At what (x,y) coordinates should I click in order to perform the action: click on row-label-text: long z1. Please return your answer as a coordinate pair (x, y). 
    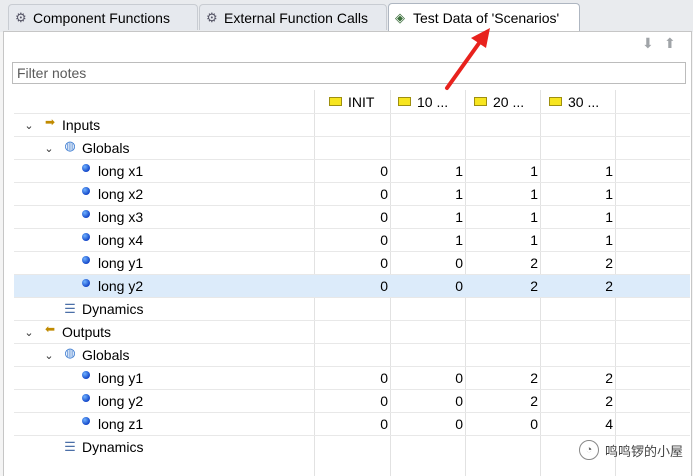
    Looking at the image, I should click on (121, 424).